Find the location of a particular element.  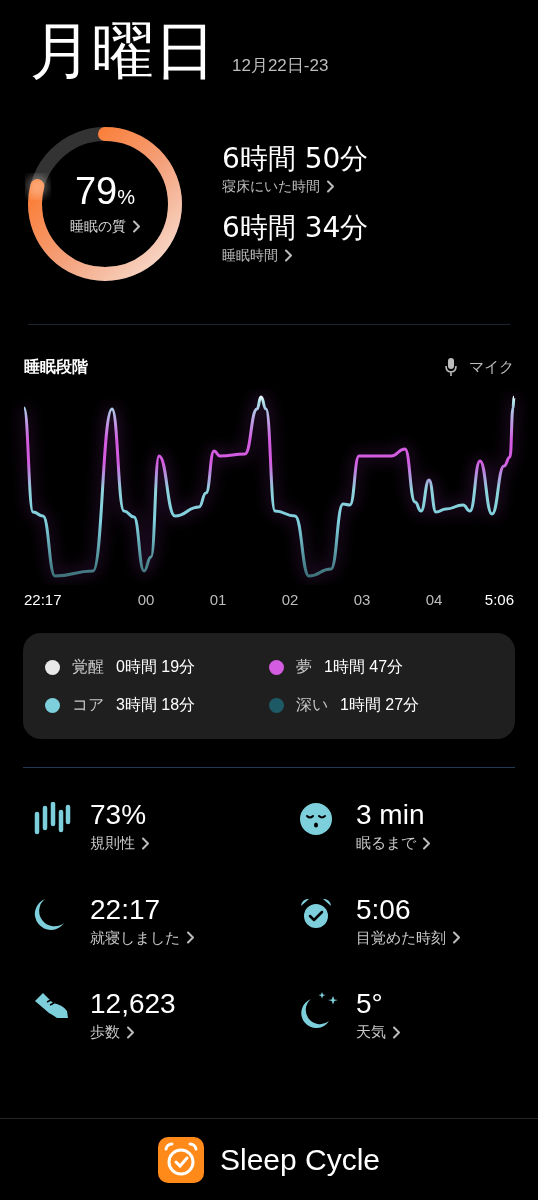

legend-duration: 0時間 19分 is located at coordinates (156, 667).